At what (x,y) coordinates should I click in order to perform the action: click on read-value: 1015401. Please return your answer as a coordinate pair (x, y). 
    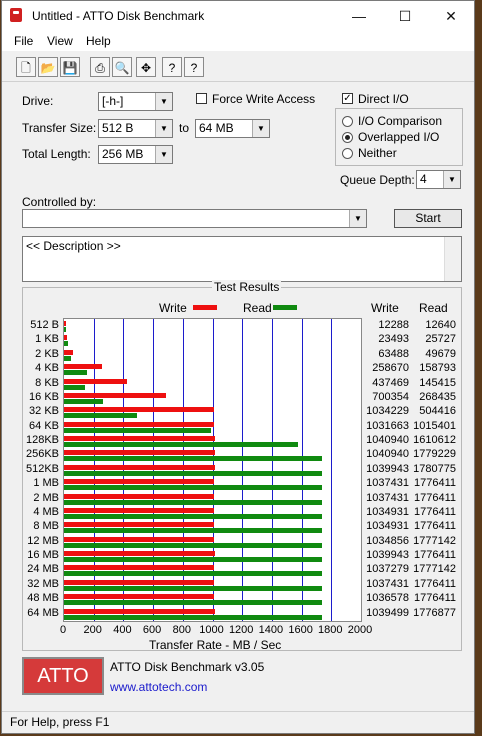
    Looking at the image, I should click on (434, 425).